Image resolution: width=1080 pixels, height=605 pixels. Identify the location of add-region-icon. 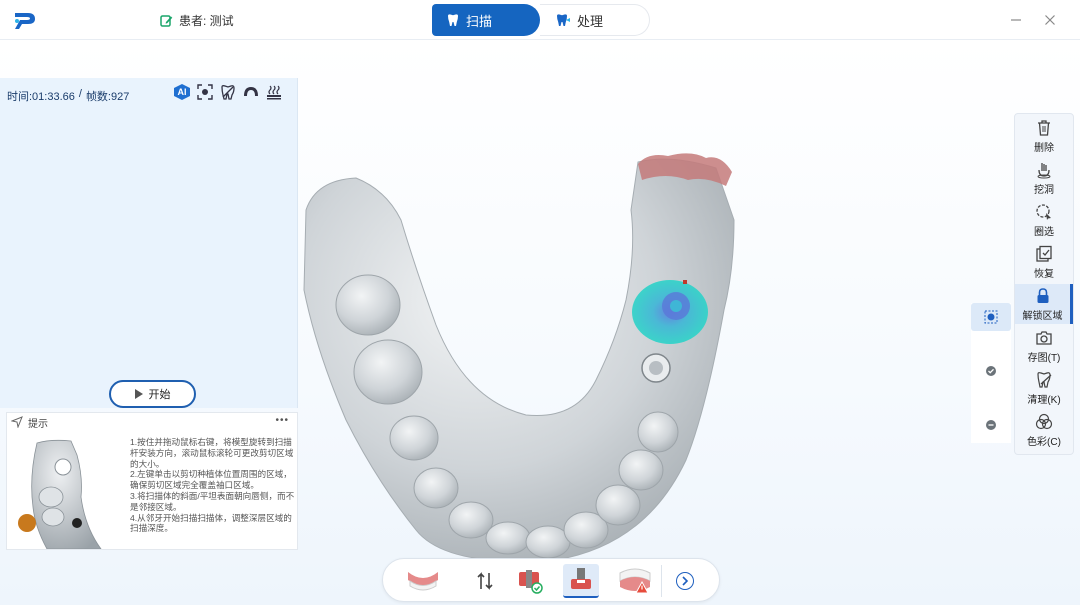
(991, 317).